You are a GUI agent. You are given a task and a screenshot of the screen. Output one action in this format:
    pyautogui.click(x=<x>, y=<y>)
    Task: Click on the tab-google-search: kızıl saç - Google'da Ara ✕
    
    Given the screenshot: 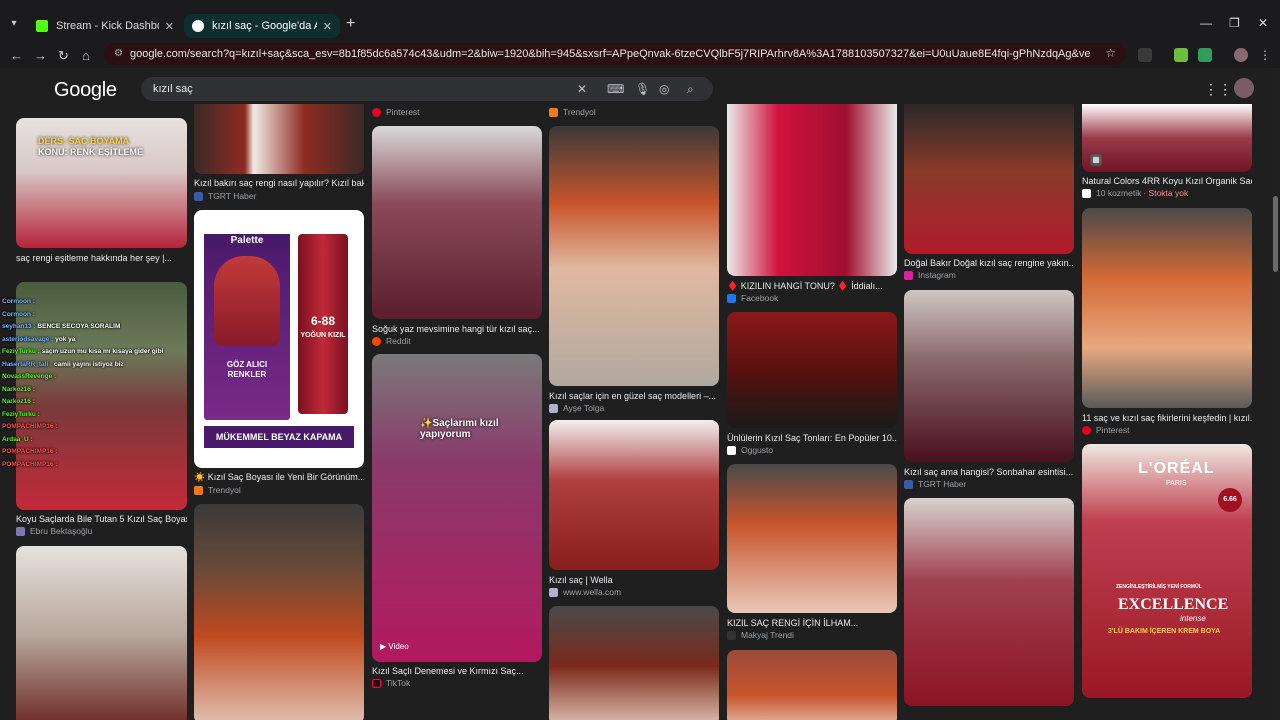 What is the action you would take?
    pyautogui.click(x=262, y=26)
    